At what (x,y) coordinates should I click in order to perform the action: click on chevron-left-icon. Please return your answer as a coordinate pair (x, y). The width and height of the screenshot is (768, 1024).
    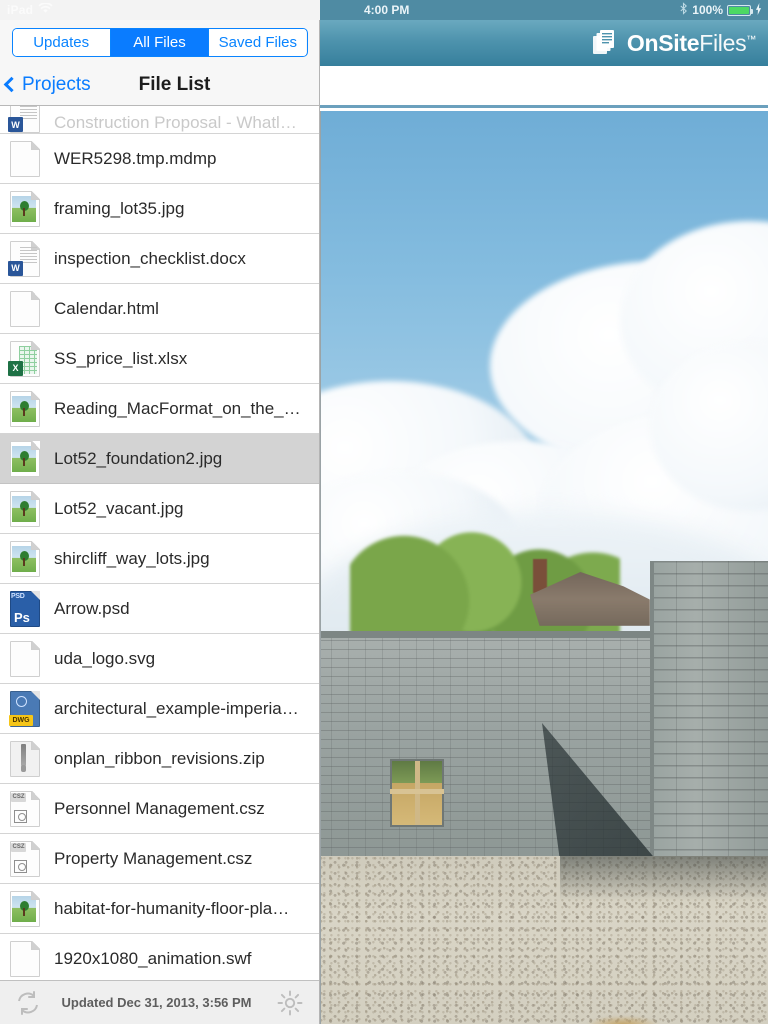
    Looking at the image, I should click on (11, 84).